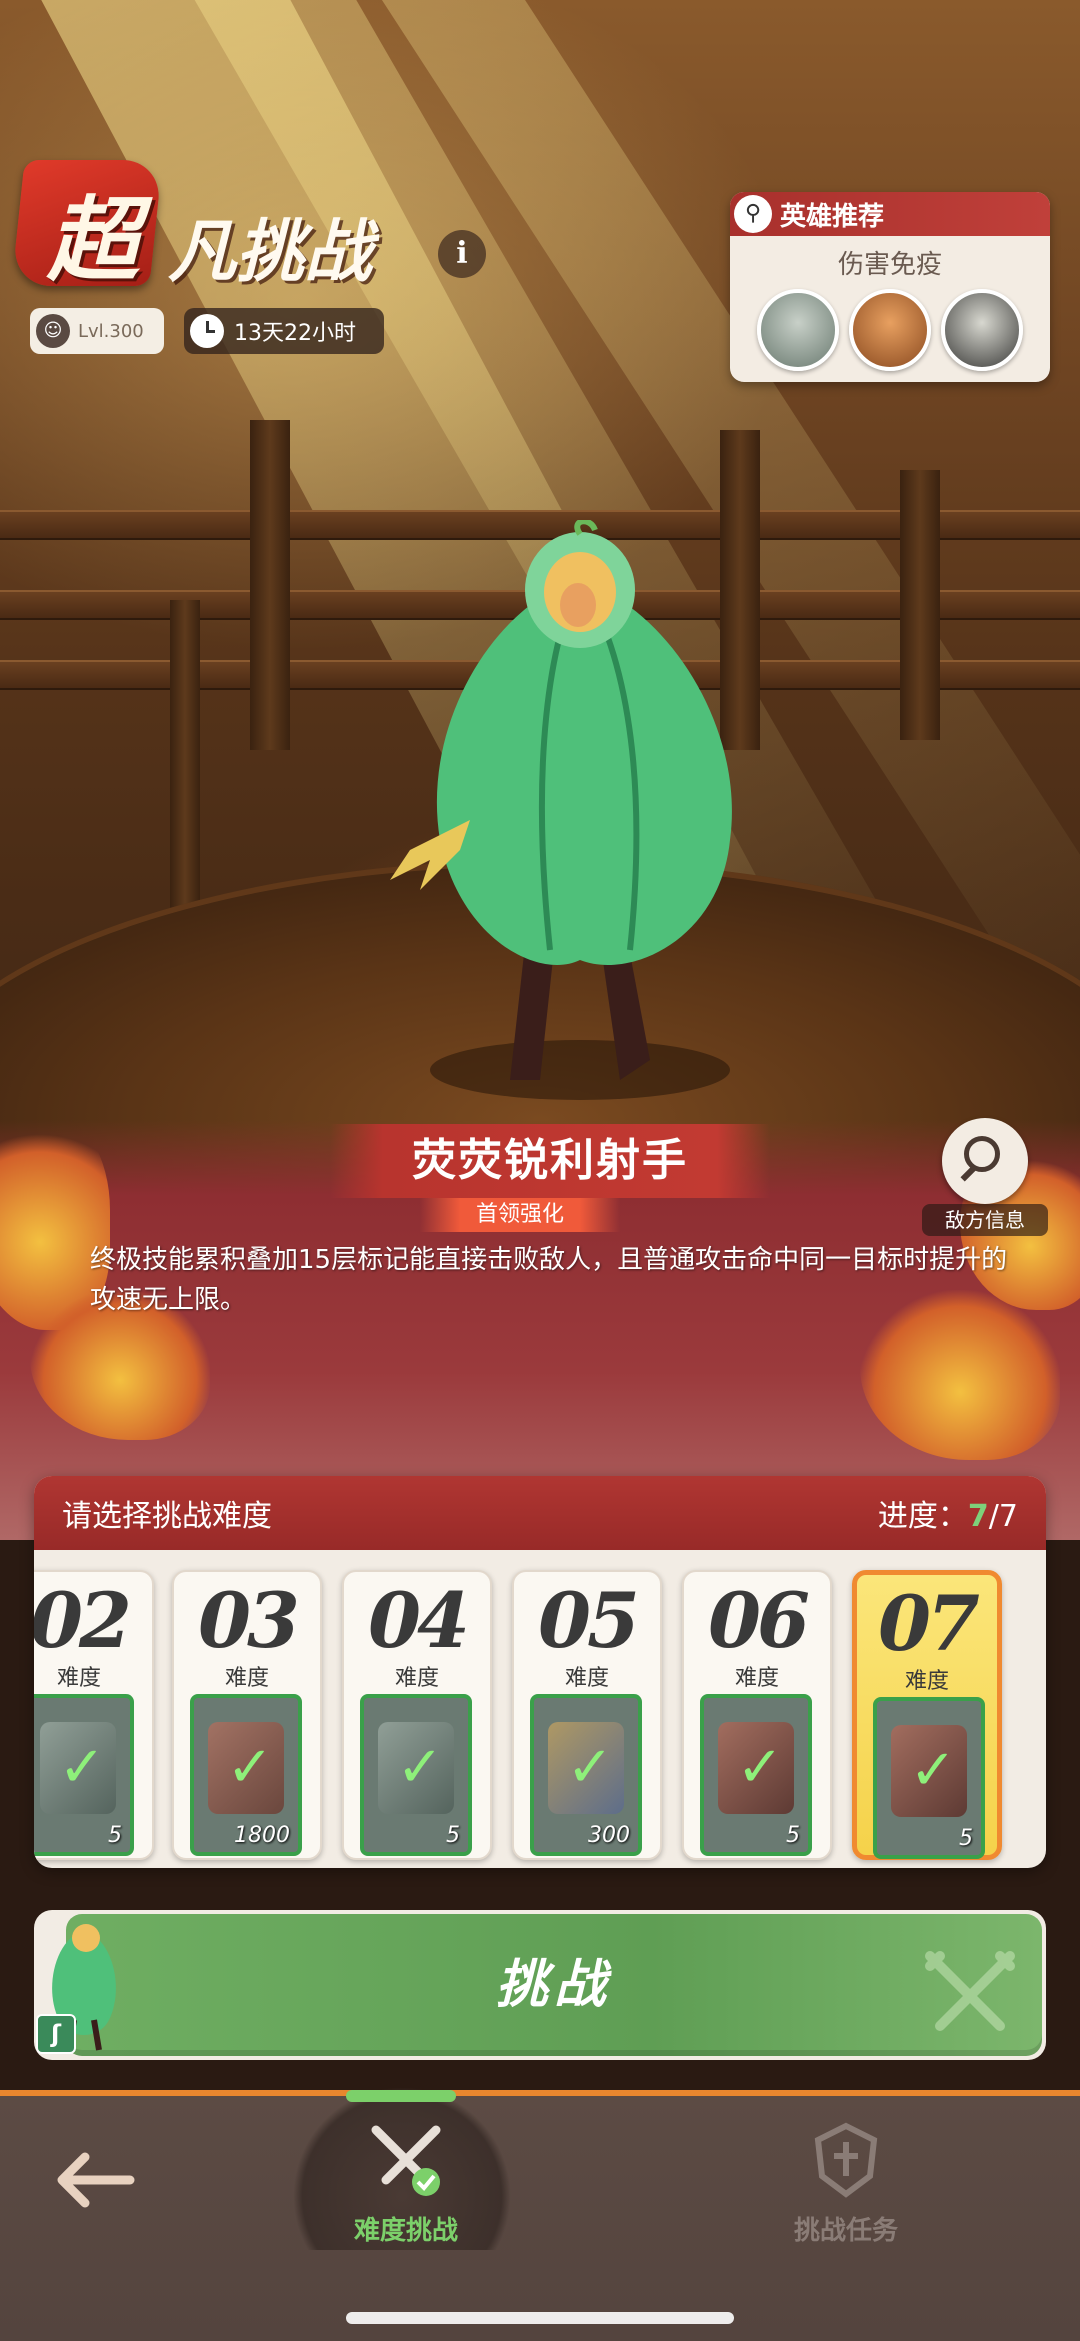 This screenshot has width=1080, height=2341. I want to click on hero-portrait: ʃ, so click(84, 1985).